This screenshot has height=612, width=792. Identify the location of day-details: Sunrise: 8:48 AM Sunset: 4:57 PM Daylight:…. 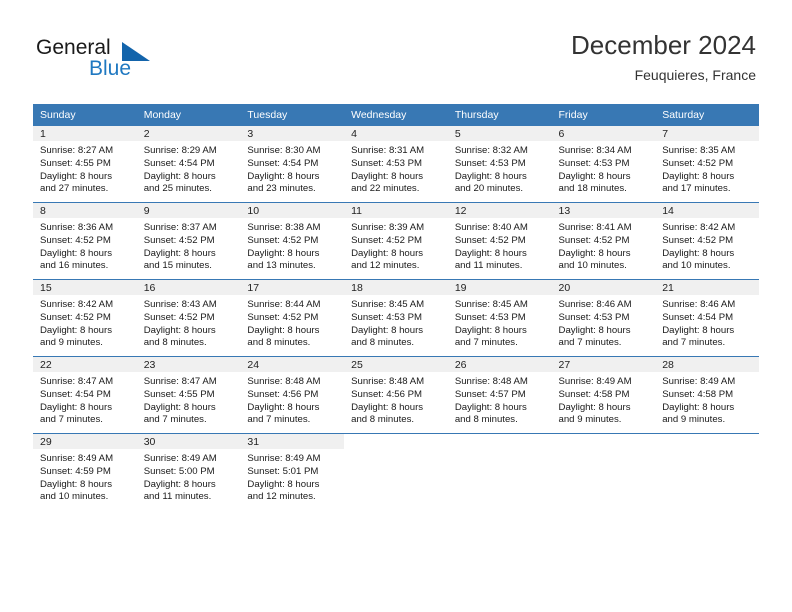
(500, 399).